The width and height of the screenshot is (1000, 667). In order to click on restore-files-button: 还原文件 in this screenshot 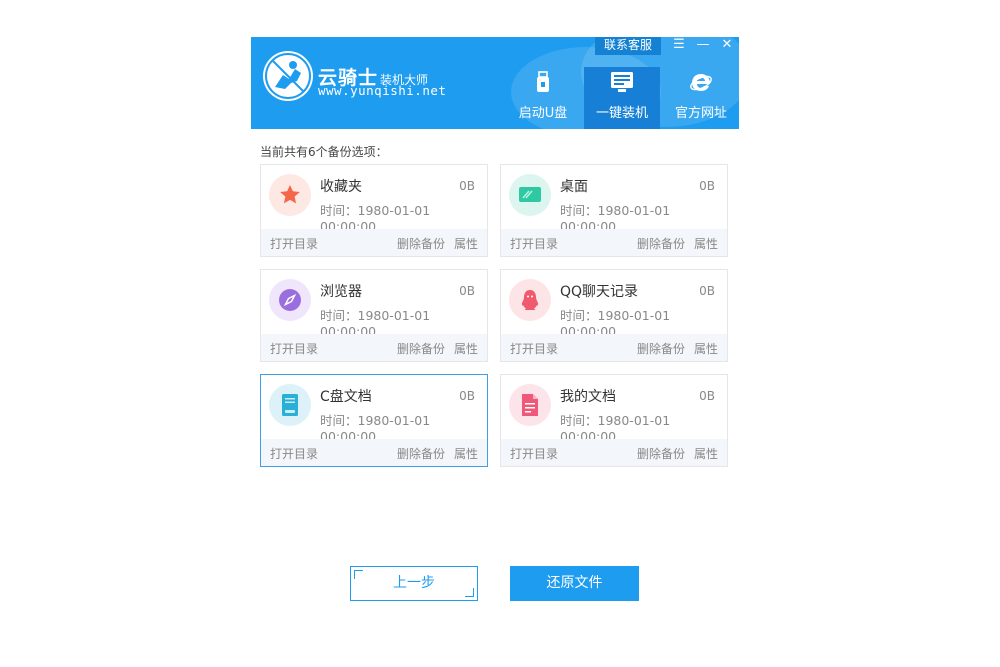, I will do `click(574, 583)`.